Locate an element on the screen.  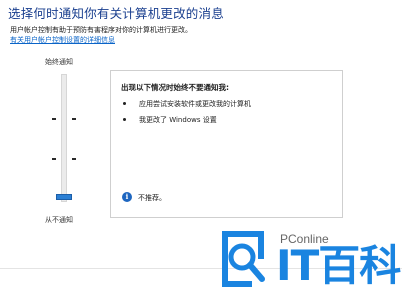
notification-level-slider is located at coordinates (62, 140).